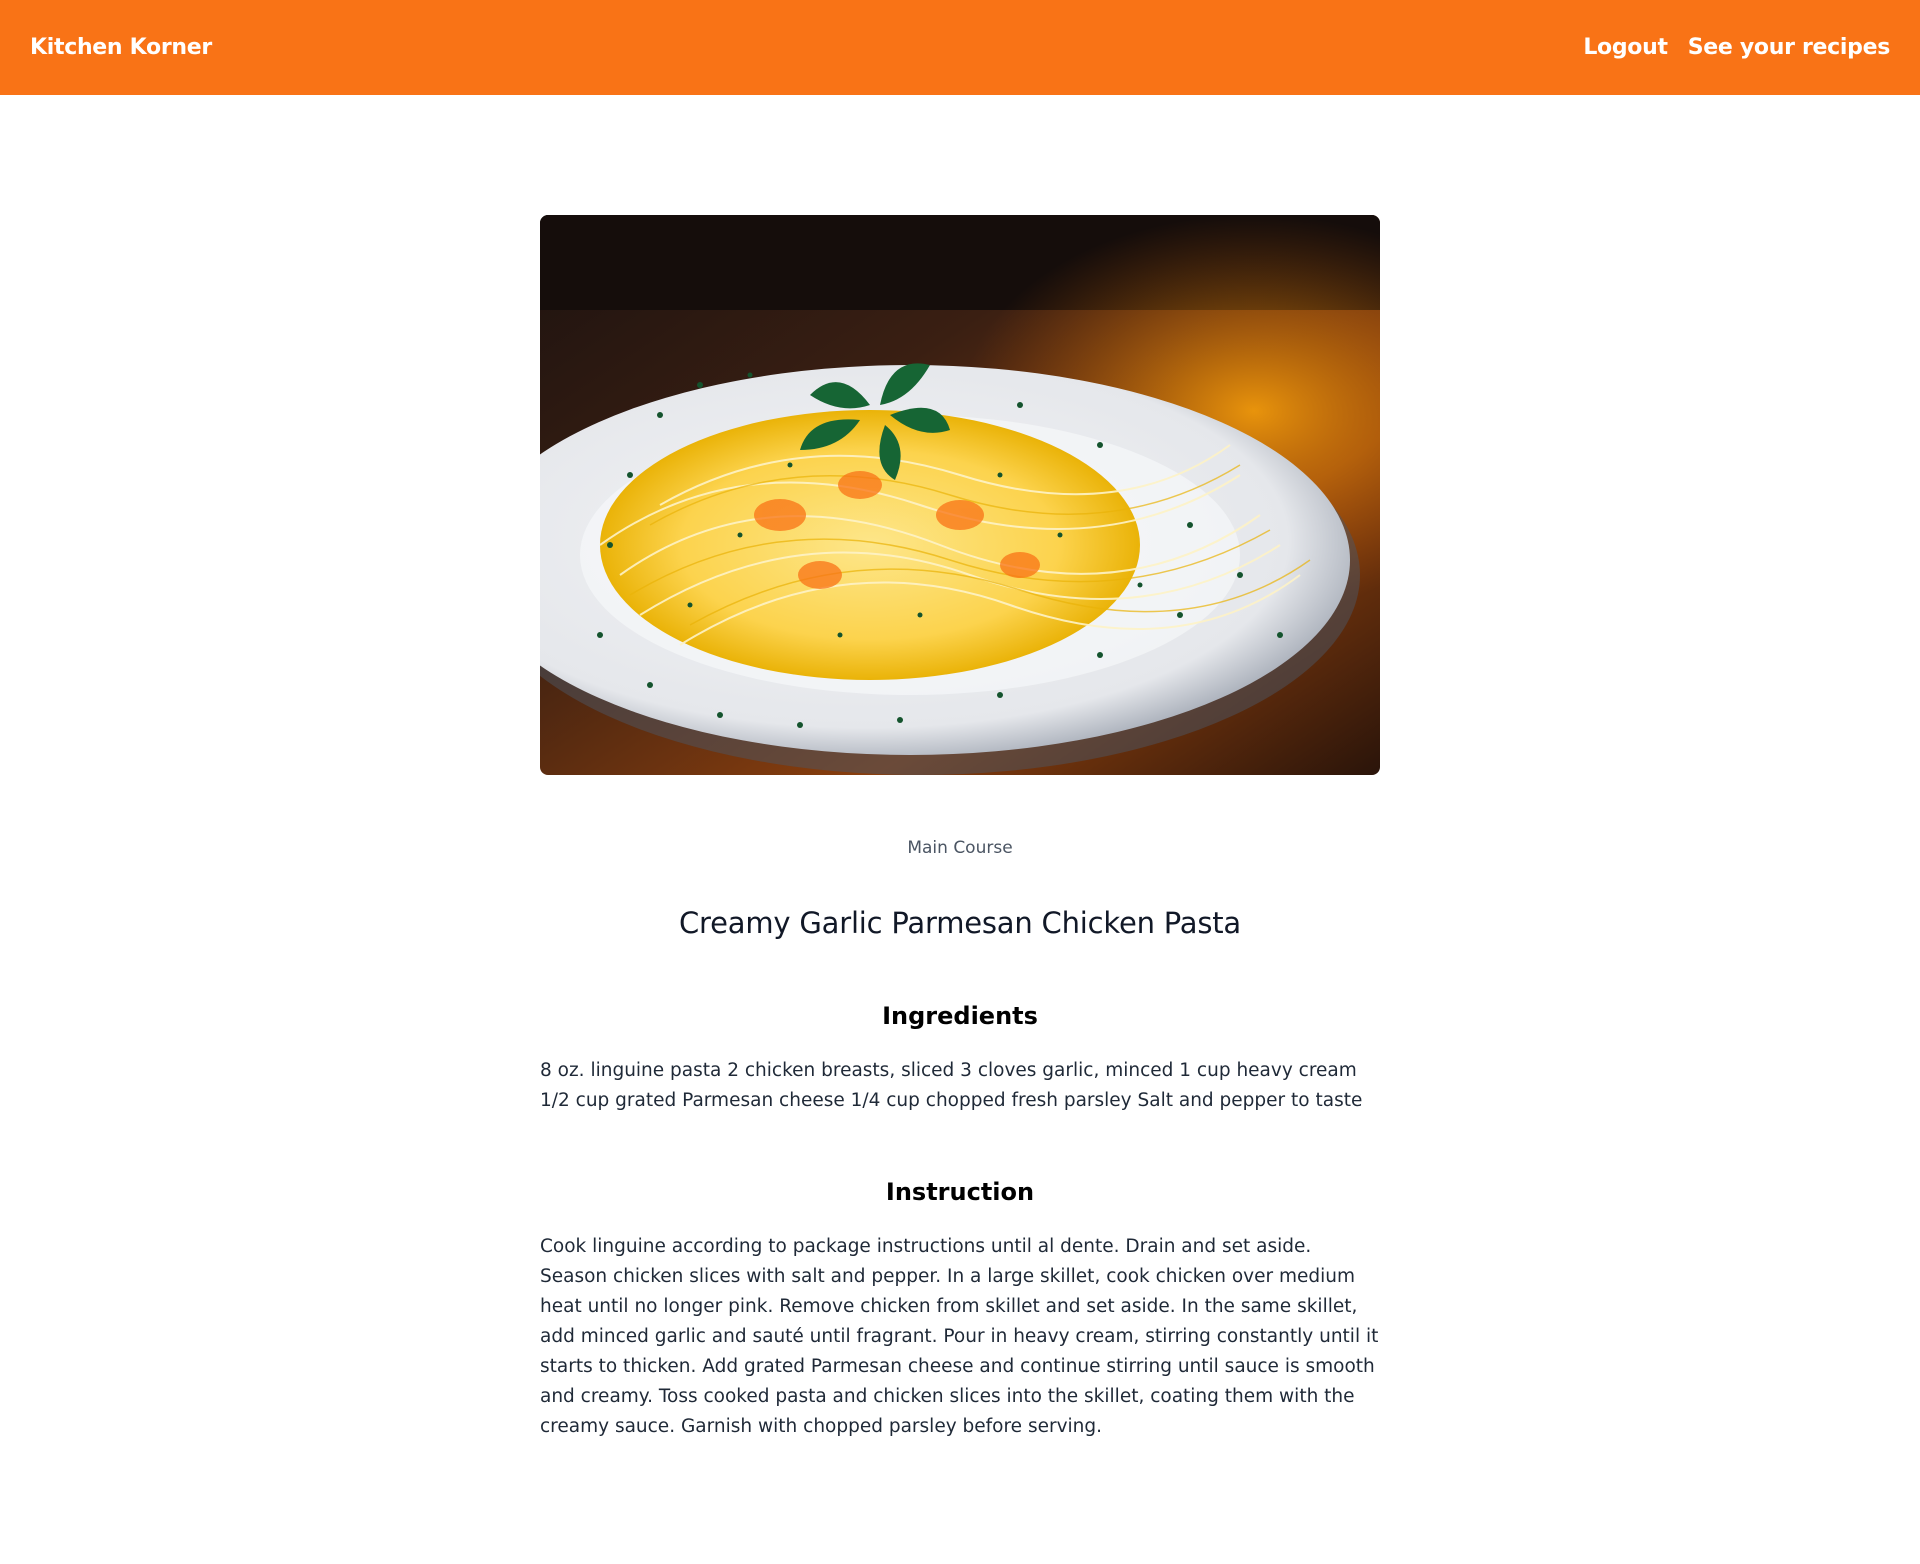 Image resolution: width=1920 pixels, height=1564 pixels. Describe the element at coordinates (960, 1016) in the screenshot. I see `ingredients-heading: Ingredients` at that location.